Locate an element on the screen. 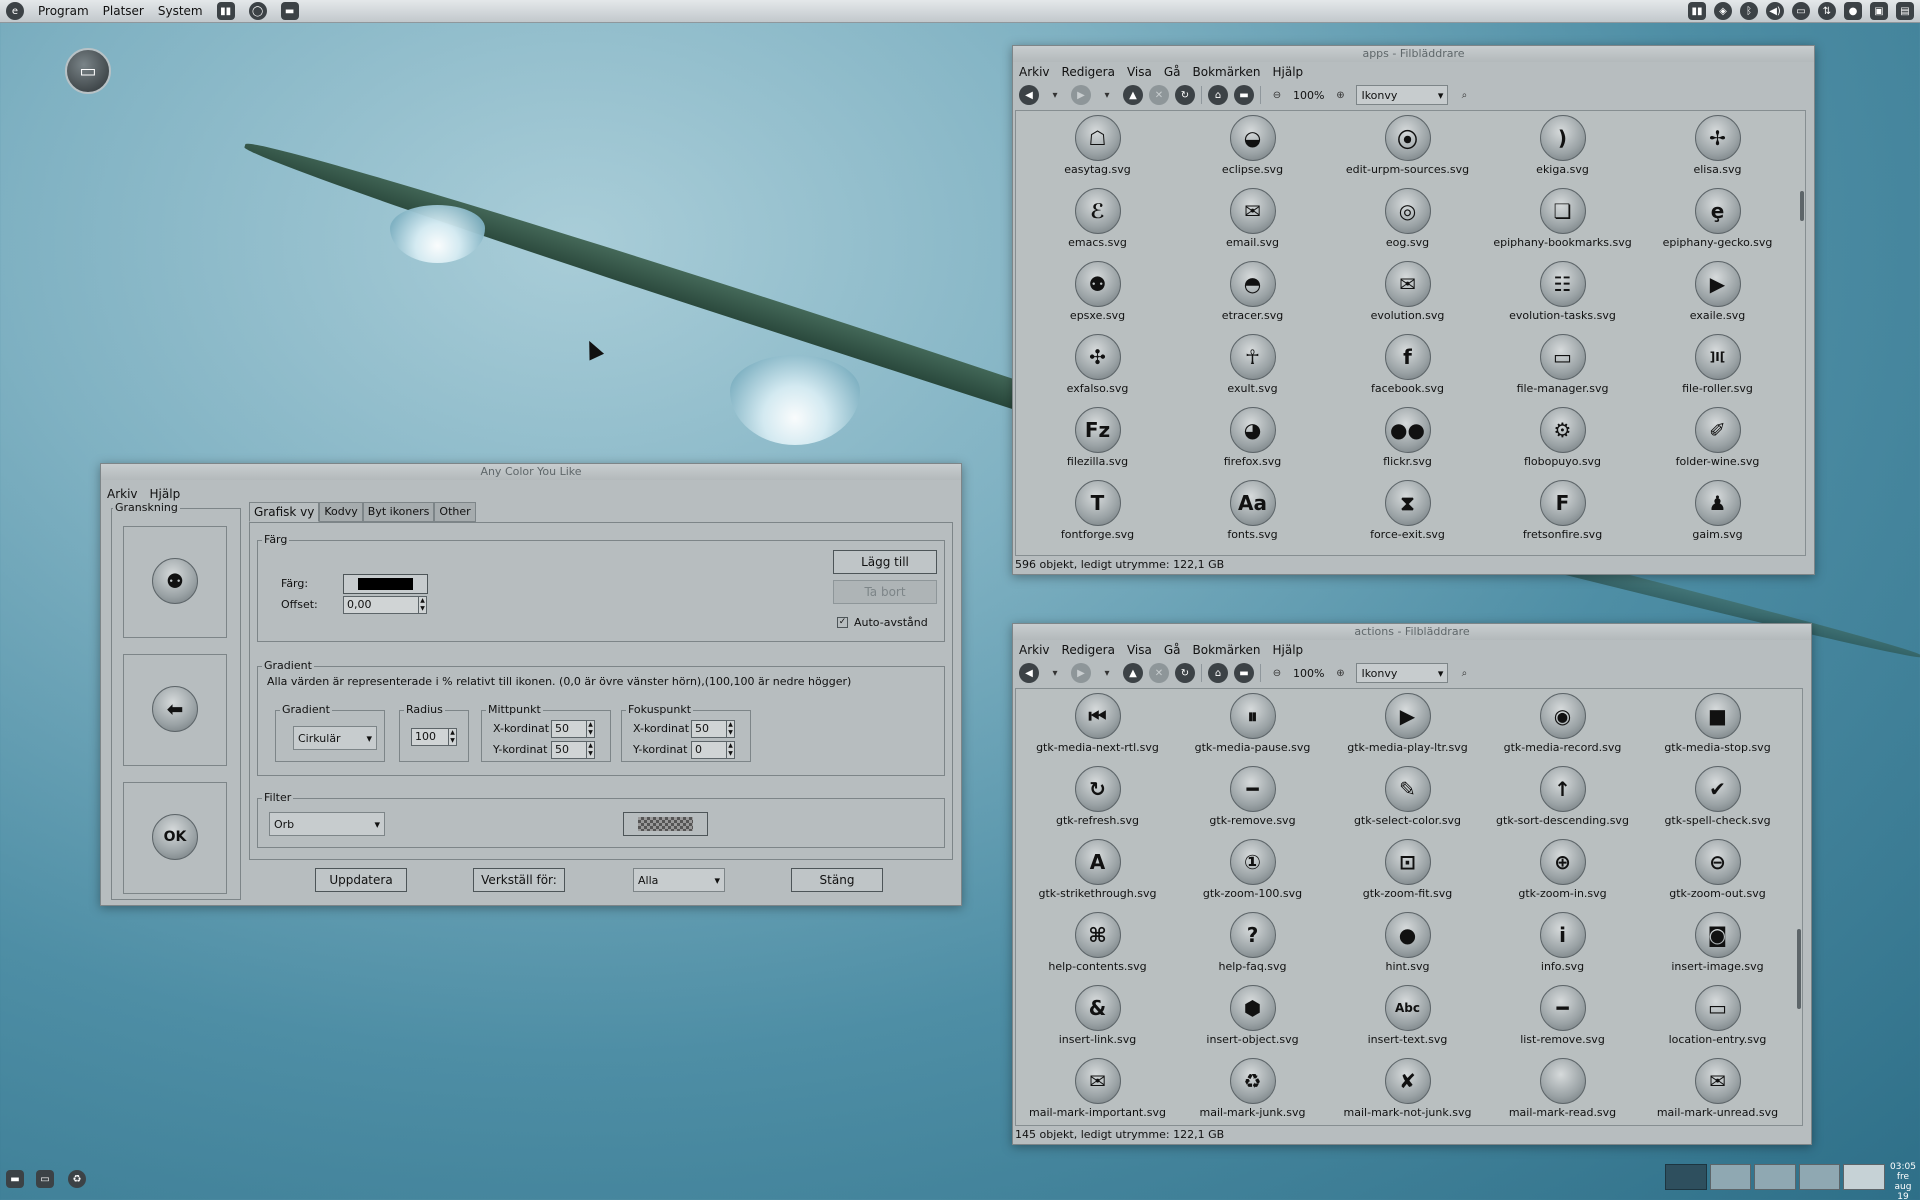  history-dropdown-icon: ▾ is located at coordinates (1107, 673).